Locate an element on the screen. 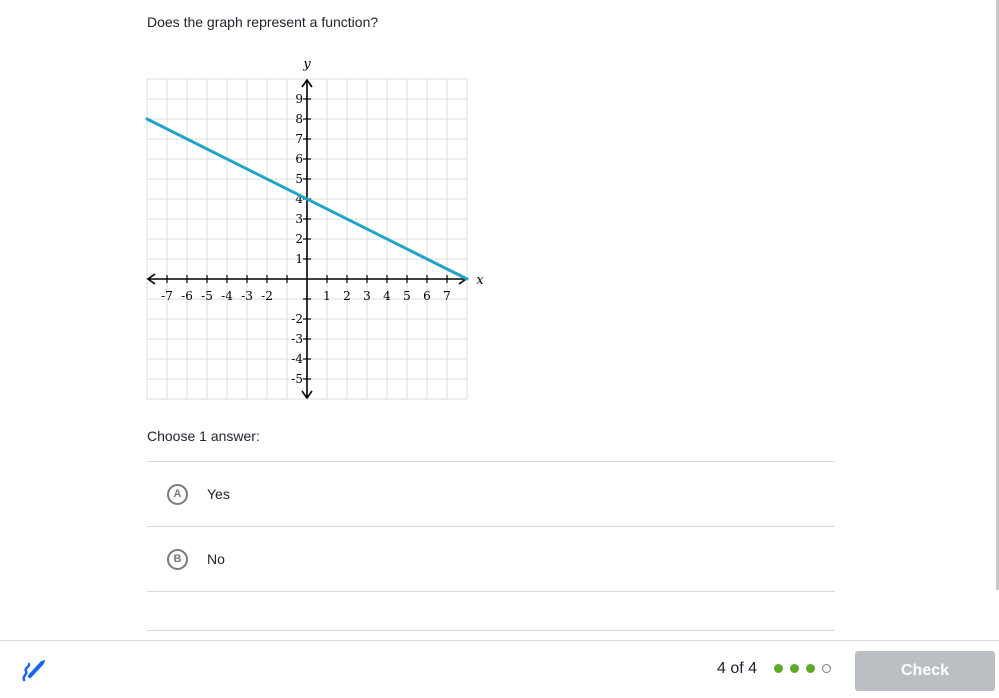 Image resolution: width=999 pixels, height=698 pixels. pencil-icon is located at coordinates (33, 673).